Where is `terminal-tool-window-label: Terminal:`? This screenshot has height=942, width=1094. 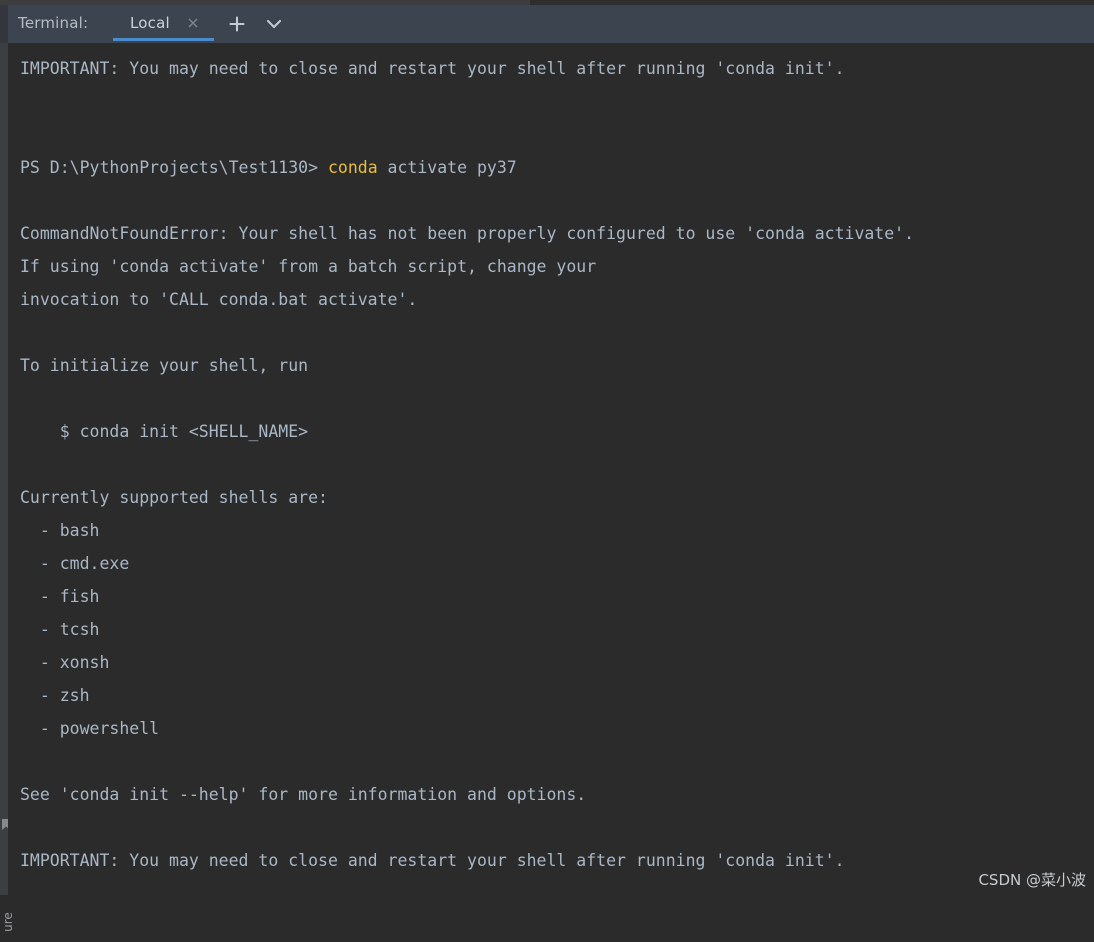
terminal-tool-window-label: Terminal: is located at coordinates (53, 23).